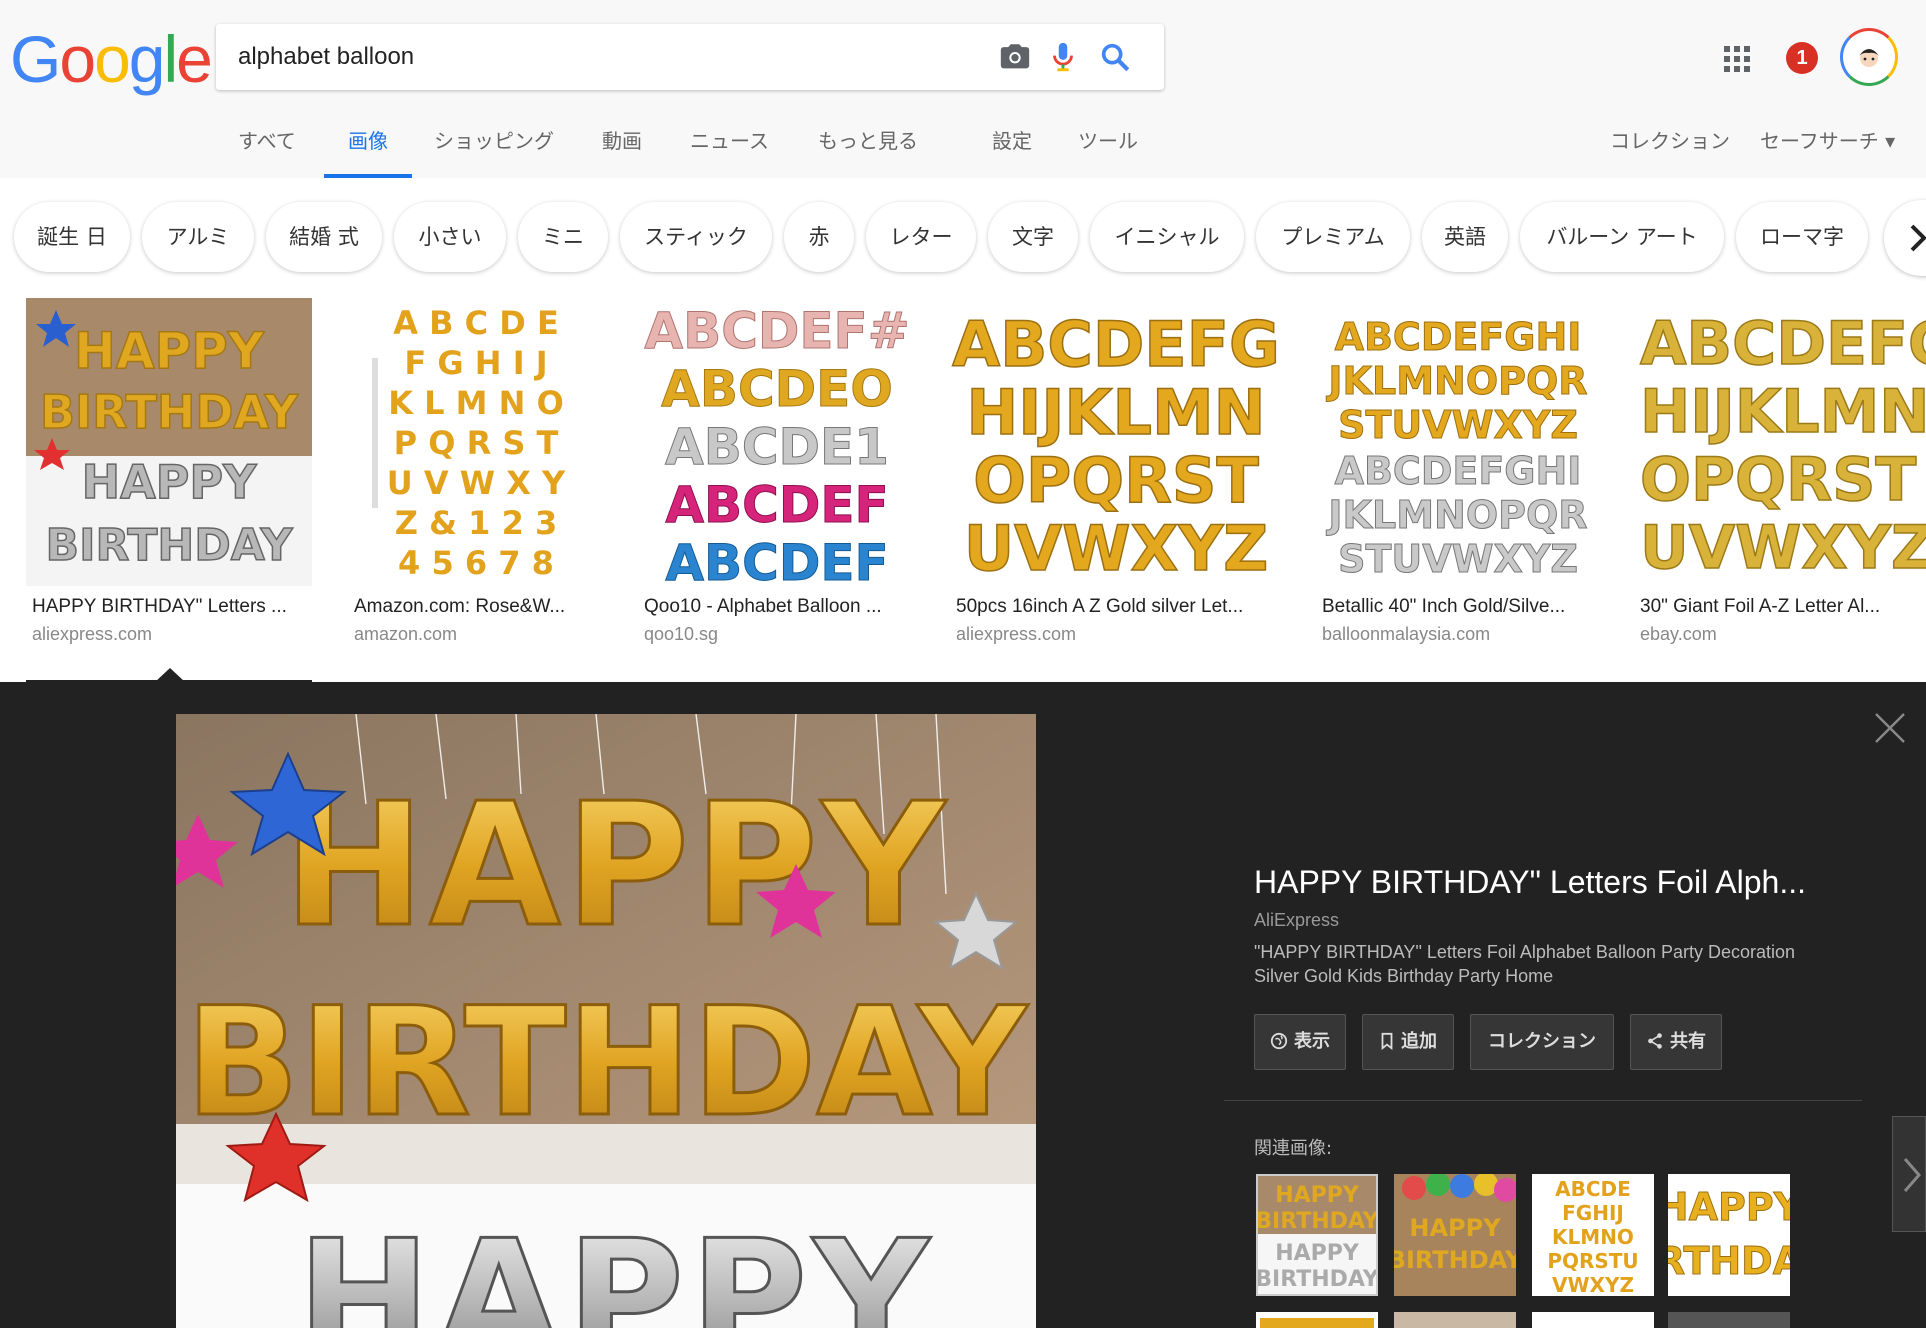 The width and height of the screenshot is (1926, 1328). What do you see at coordinates (476, 483) in the screenshot?
I see `thumb-text: U V W X Y` at bounding box center [476, 483].